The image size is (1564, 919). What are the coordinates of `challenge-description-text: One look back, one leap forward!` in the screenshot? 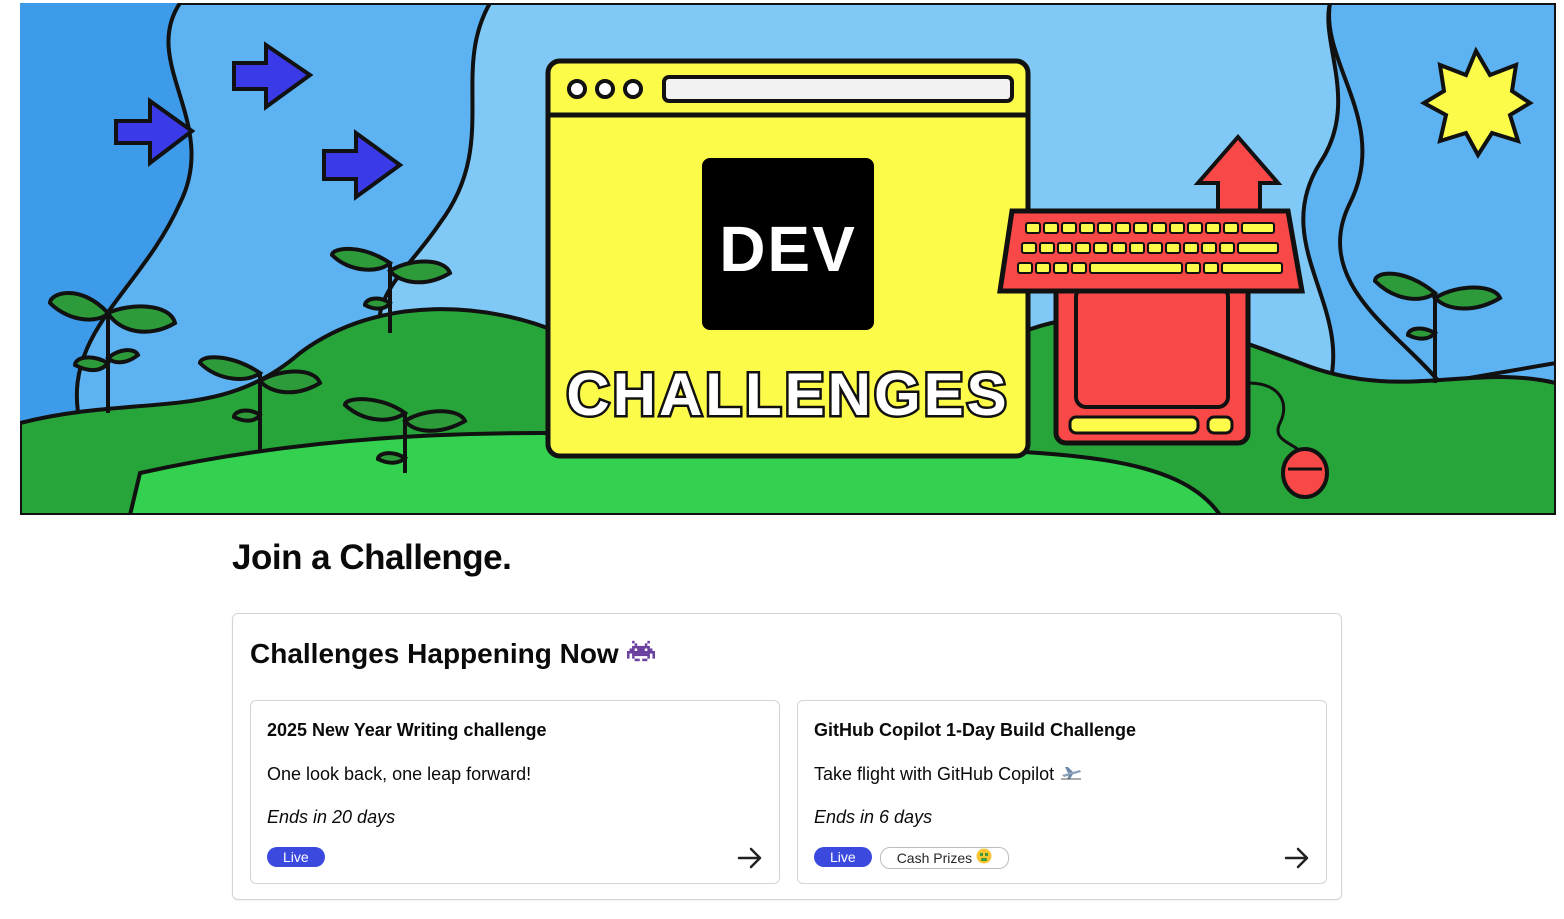 It's located at (399, 774).